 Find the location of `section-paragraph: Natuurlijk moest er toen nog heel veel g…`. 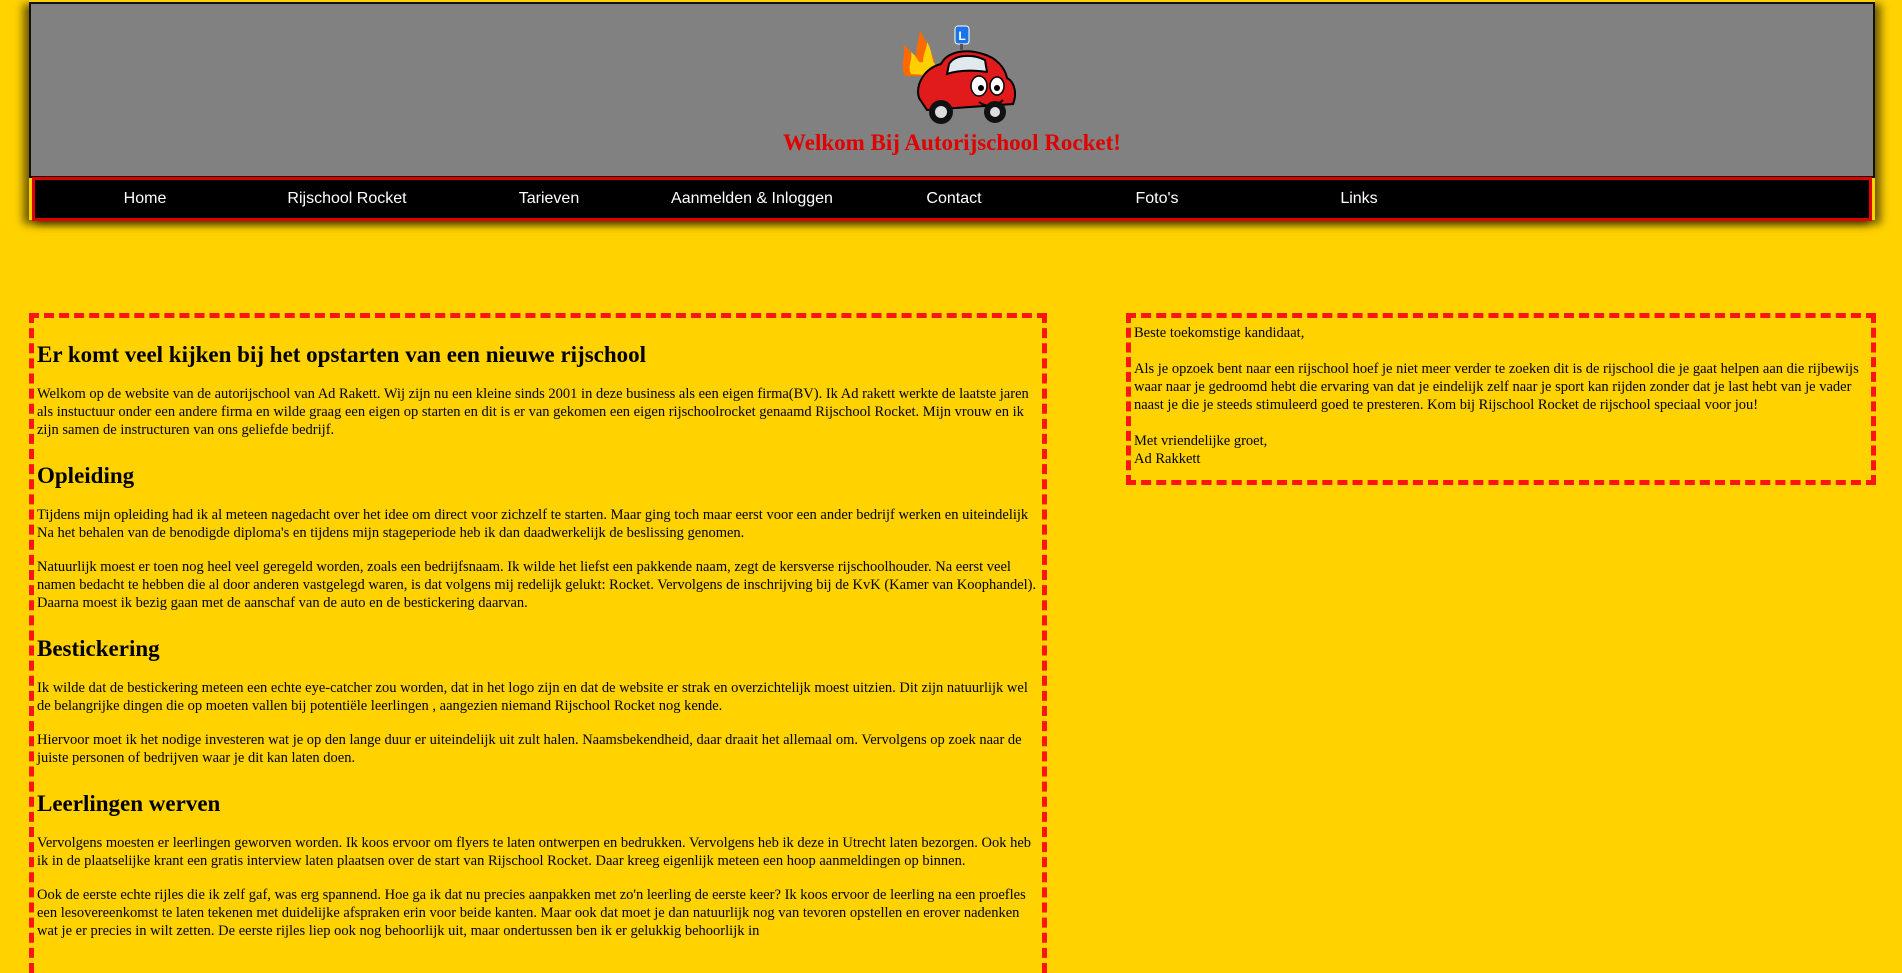

section-paragraph: Natuurlijk moest er toen nog heel veel g… is located at coordinates (537, 585).